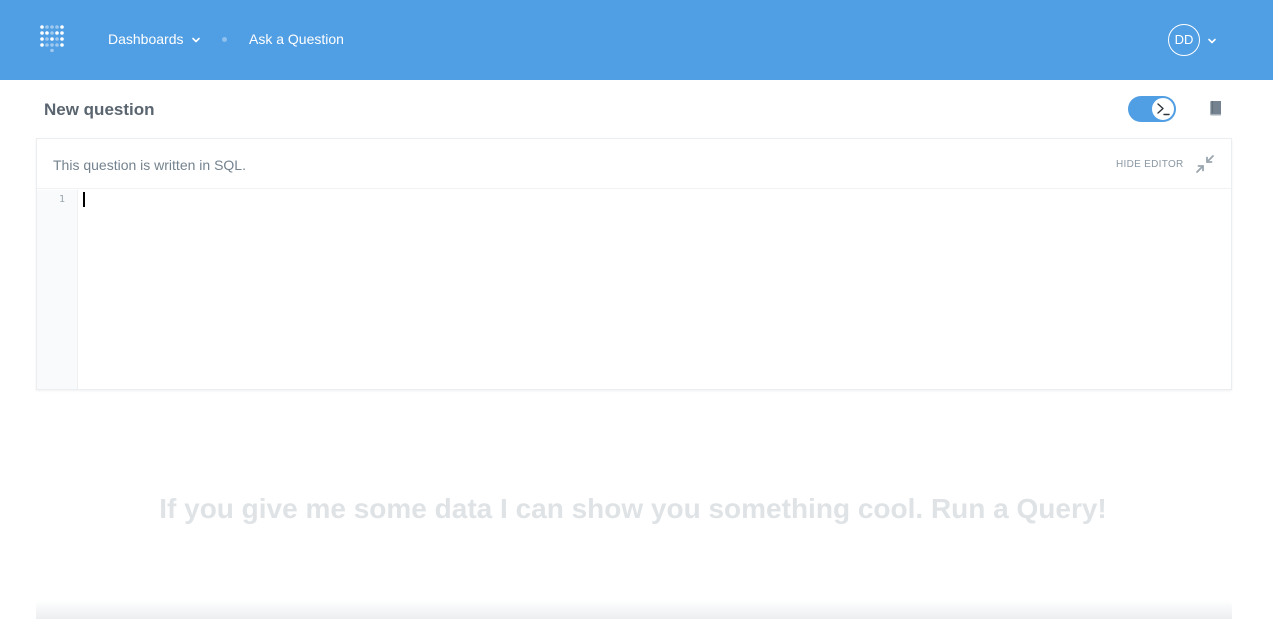 The image size is (1273, 619). I want to click on contract-icon, so click(1205, 164).